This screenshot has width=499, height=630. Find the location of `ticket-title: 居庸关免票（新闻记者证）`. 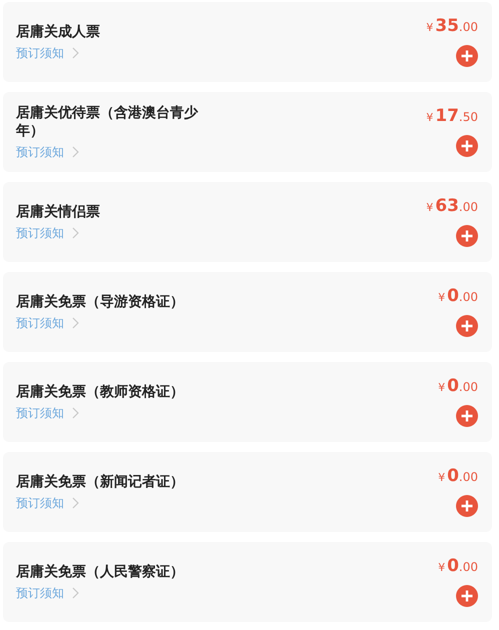

ticket-title: 居庸关免票（新闻记者证） is located at coordinates (100, 481).